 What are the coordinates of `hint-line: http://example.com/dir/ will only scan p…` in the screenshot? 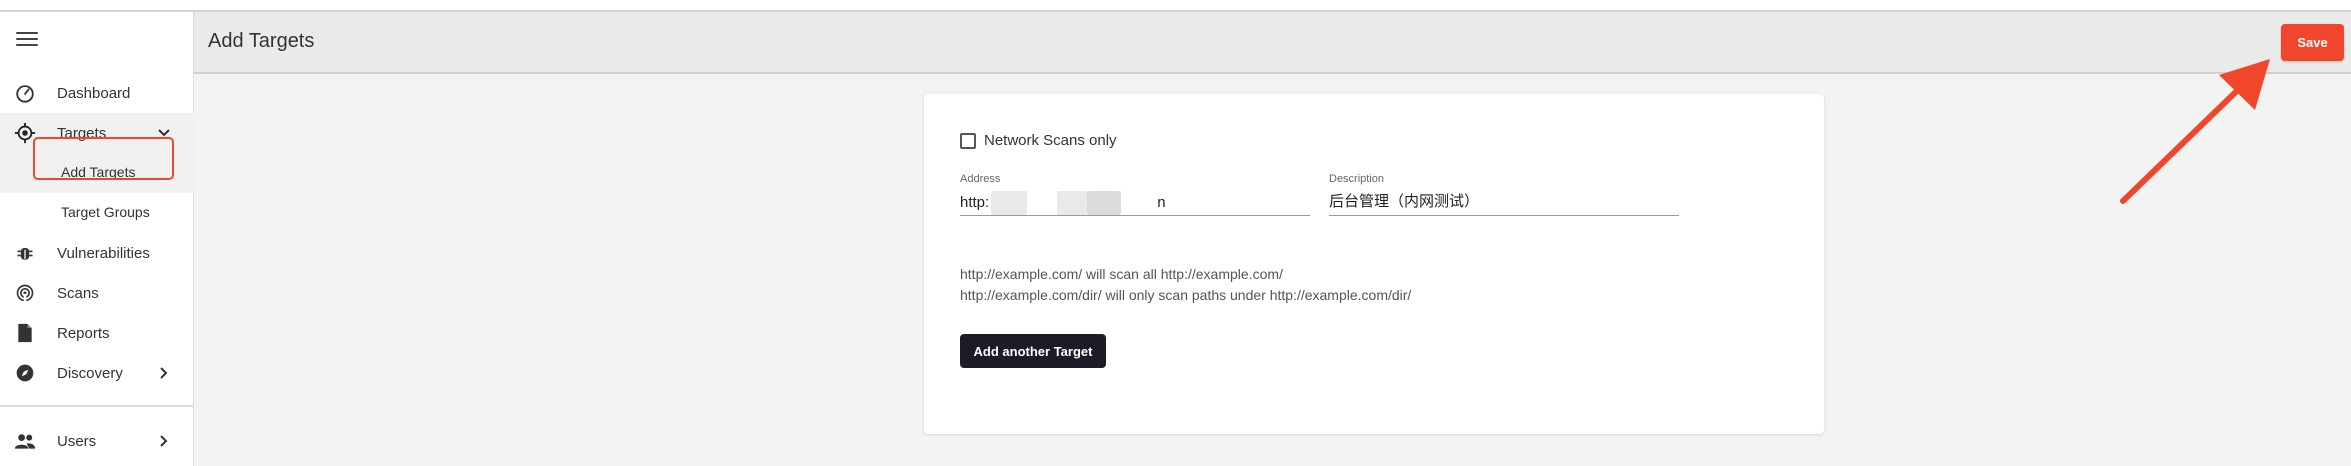 It's located at (1186, 295).